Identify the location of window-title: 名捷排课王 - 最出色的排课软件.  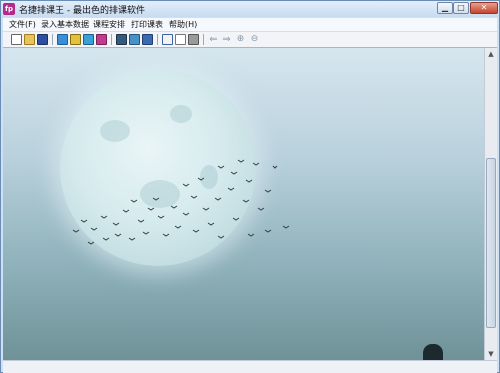
(82, 11).